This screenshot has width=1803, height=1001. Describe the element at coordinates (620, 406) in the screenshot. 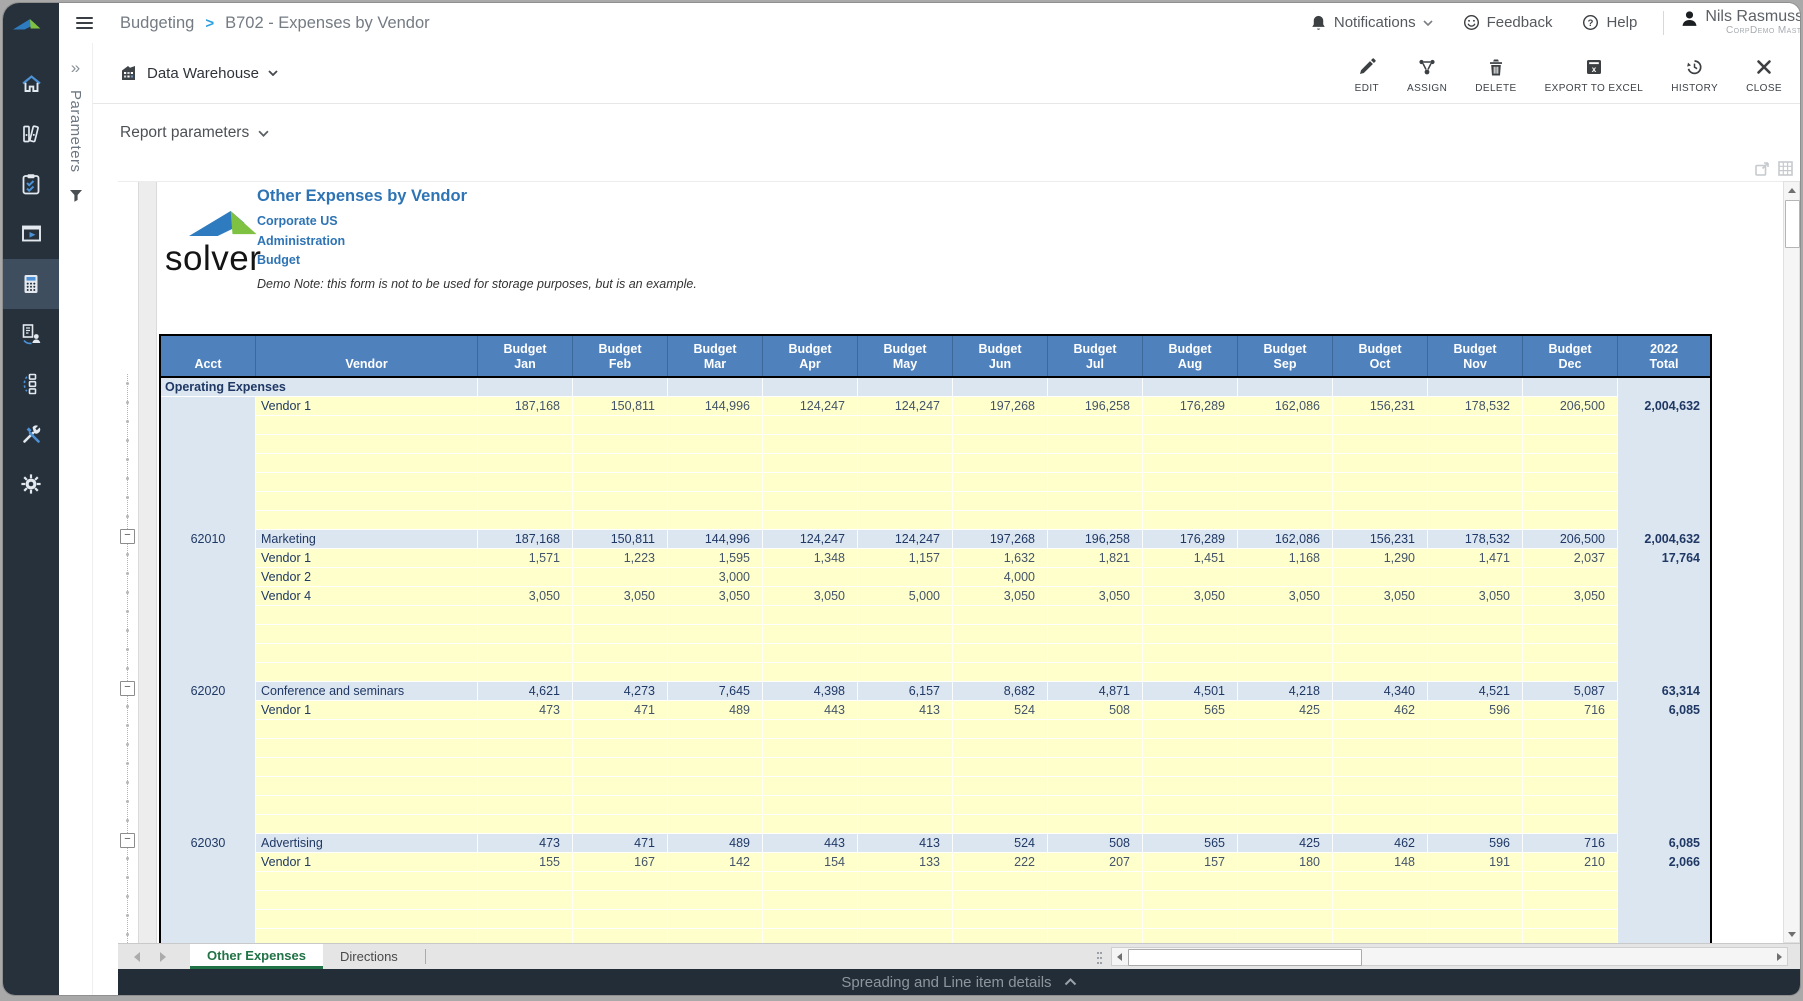

I see `value-cell: 150,811` at that location.